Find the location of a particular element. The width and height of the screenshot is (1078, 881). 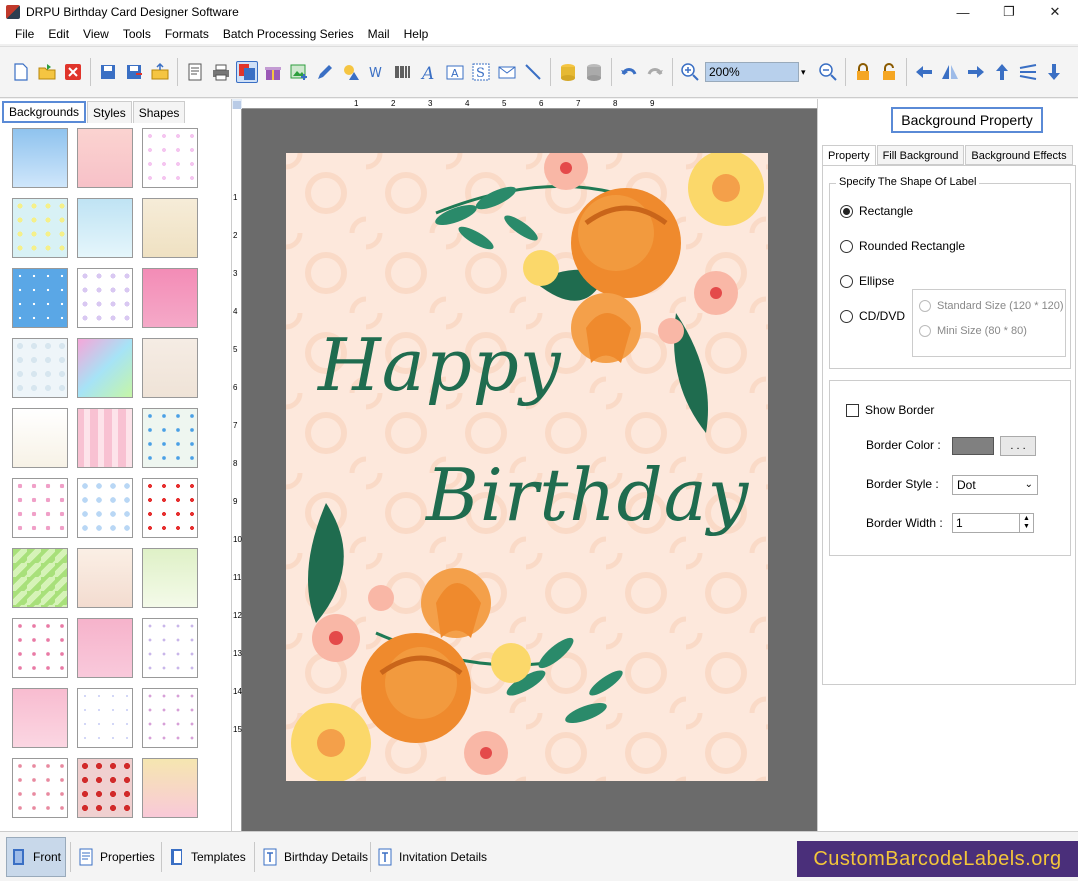

arrow-up-icon is located at coordinates (1002, 72).